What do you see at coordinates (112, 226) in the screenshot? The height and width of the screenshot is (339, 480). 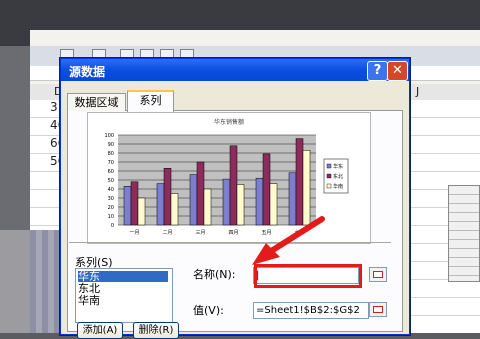 I see `y-tick-label: 0` at bounding box center [112, 226].